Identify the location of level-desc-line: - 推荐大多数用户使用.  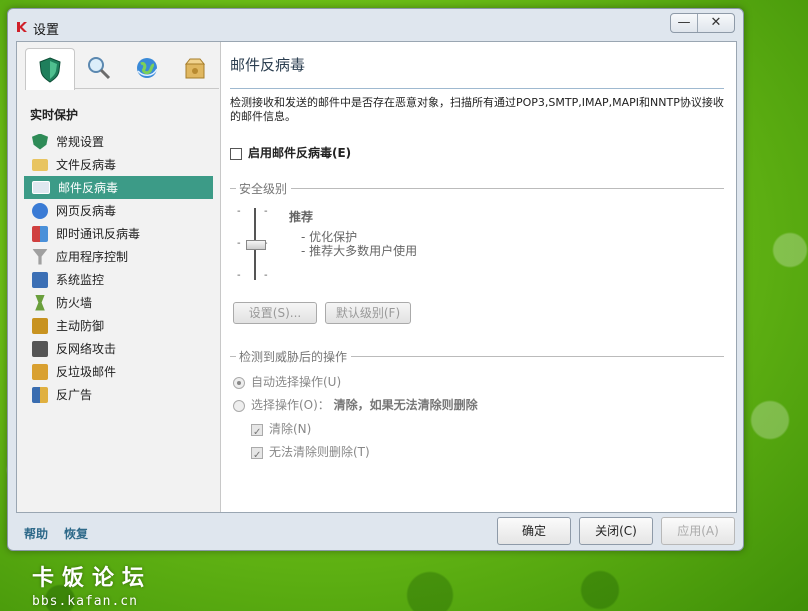
(359, 251).